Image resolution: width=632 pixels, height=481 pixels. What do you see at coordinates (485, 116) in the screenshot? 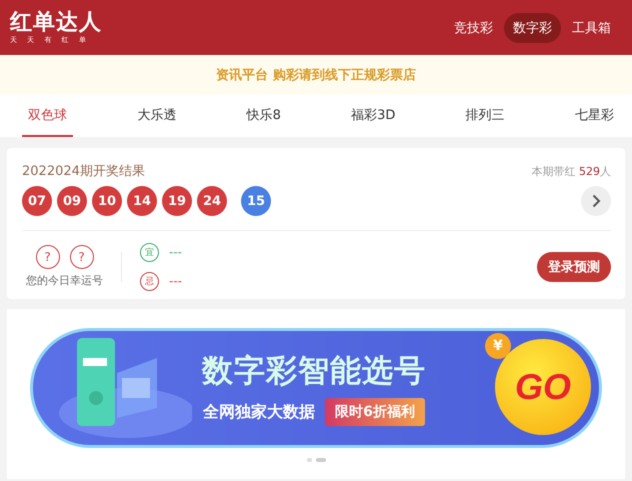
I see `lottery-tab: 排列三` at bounding box center [485, 116].